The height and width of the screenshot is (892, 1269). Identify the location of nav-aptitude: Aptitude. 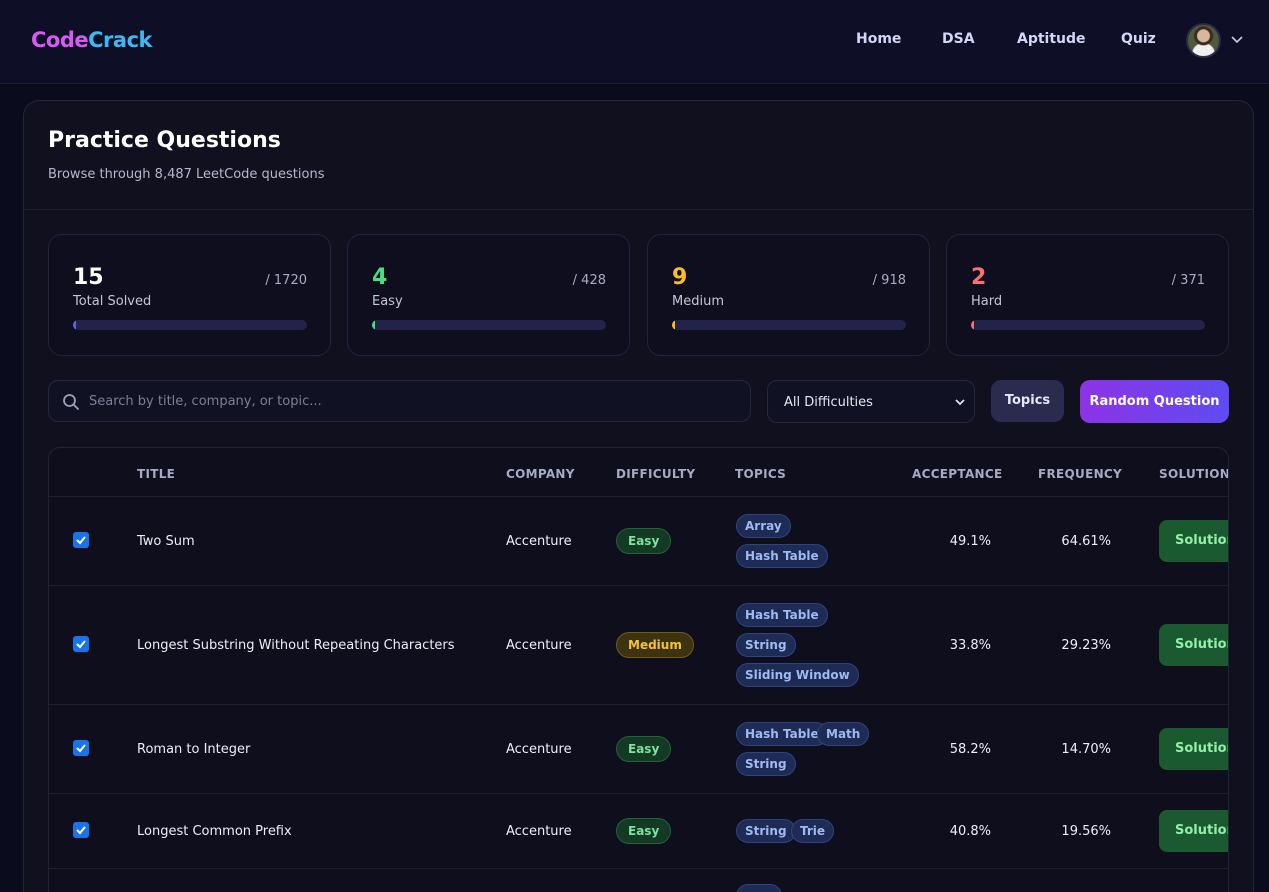
(1051, 39).